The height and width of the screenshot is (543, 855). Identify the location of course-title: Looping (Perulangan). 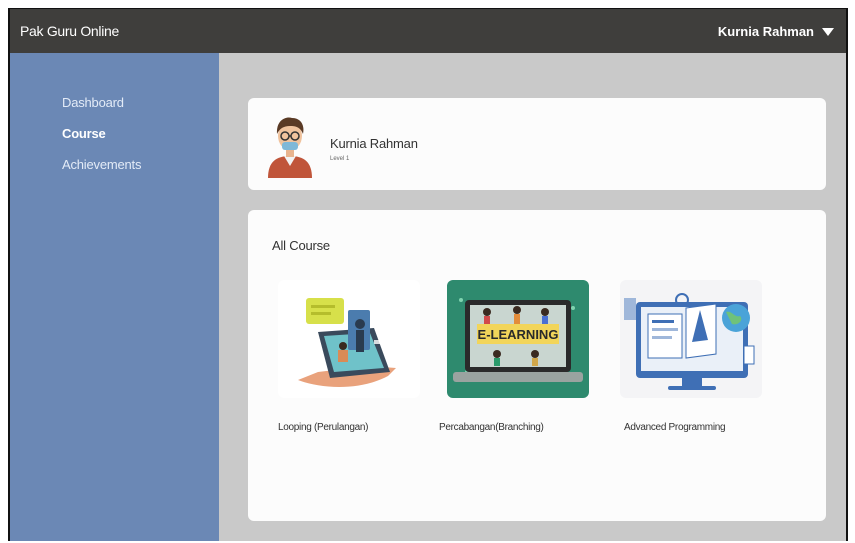
(349, 427).